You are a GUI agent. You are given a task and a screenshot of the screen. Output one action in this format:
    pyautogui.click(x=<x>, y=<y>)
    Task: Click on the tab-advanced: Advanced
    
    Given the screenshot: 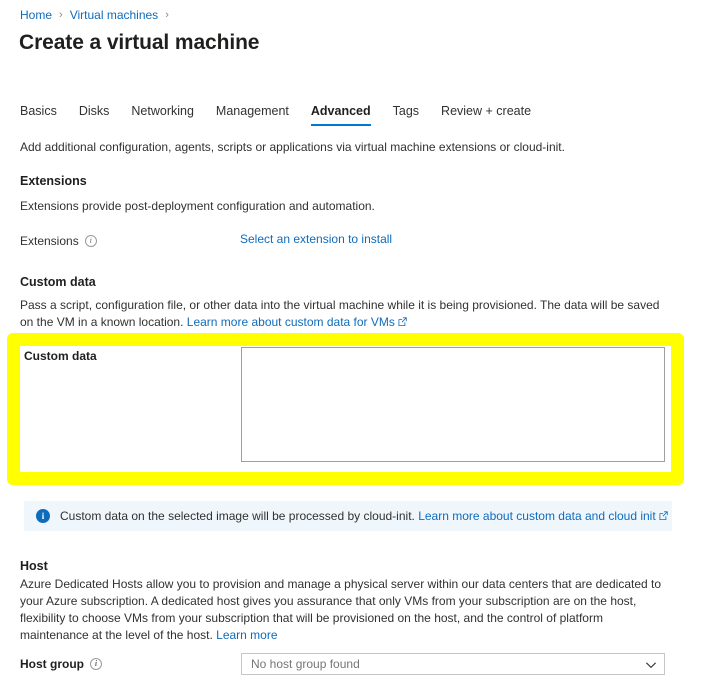 What is the action you would take?
    pyautogui.click(x=340, y=114)
    